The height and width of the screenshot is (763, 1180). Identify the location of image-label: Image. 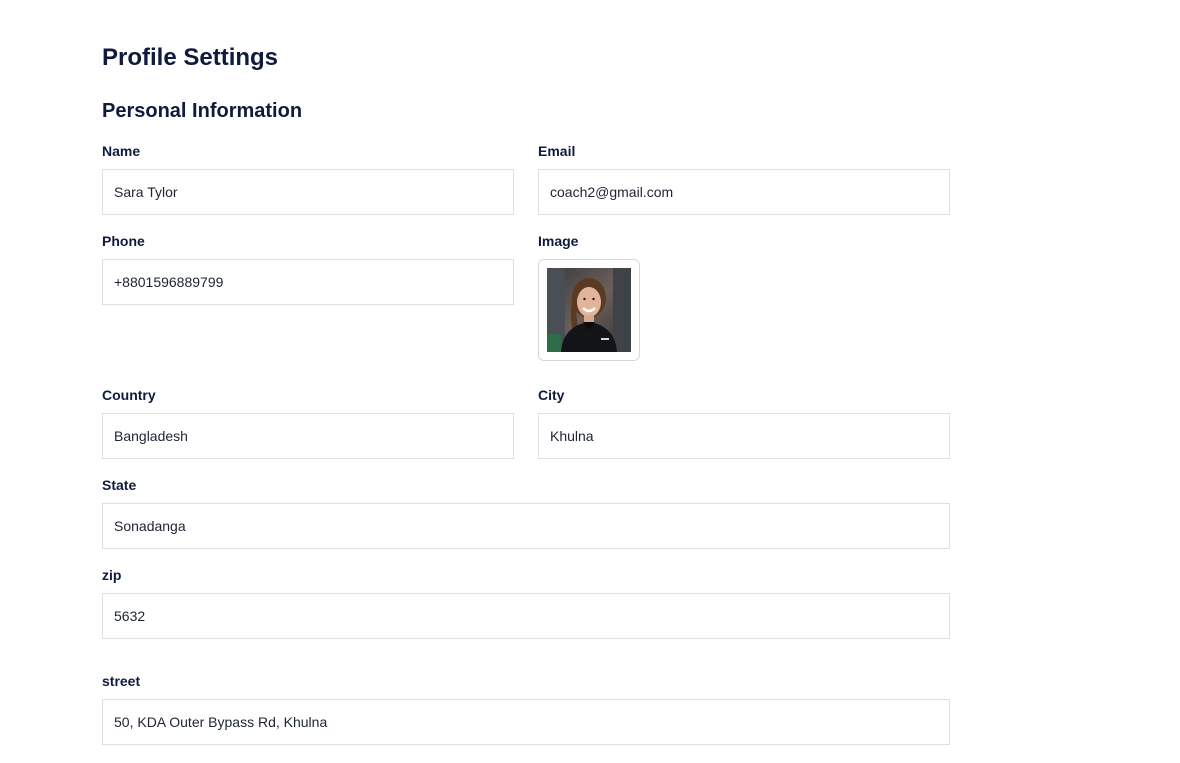
(558, 241).